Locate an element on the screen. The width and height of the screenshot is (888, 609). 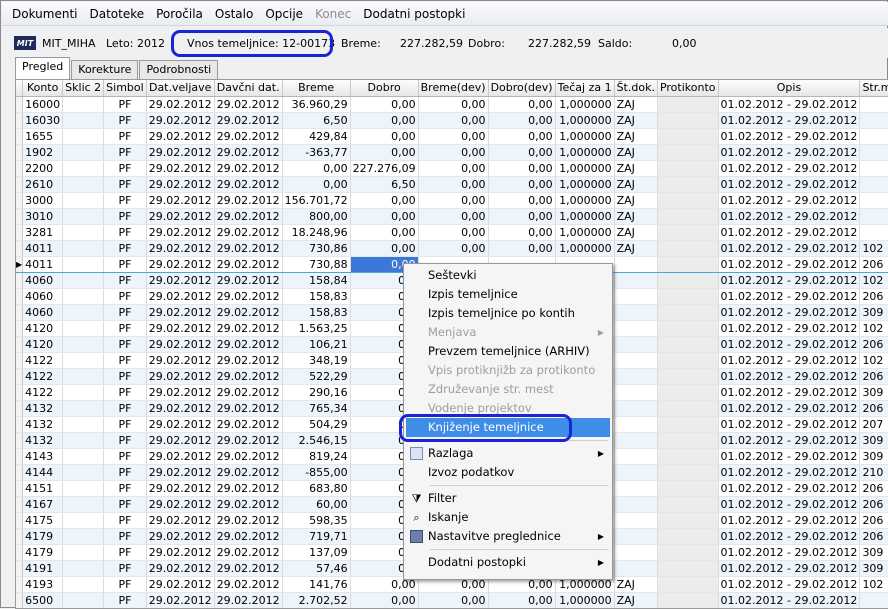
table-cell: 504,29 is located at coordinates (316, 424).